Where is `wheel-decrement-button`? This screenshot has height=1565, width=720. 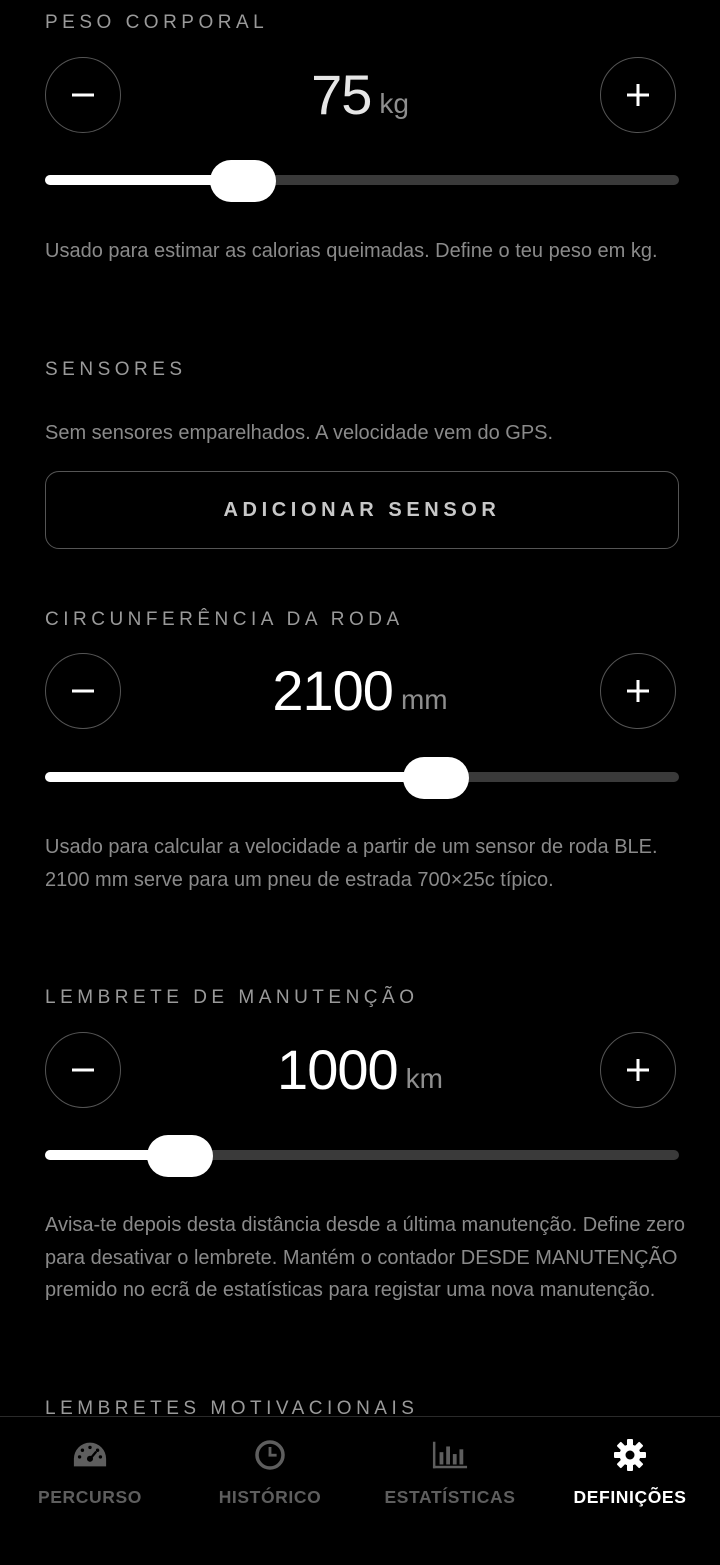 wheel-decrement-button is located at coordinates (83, 691).